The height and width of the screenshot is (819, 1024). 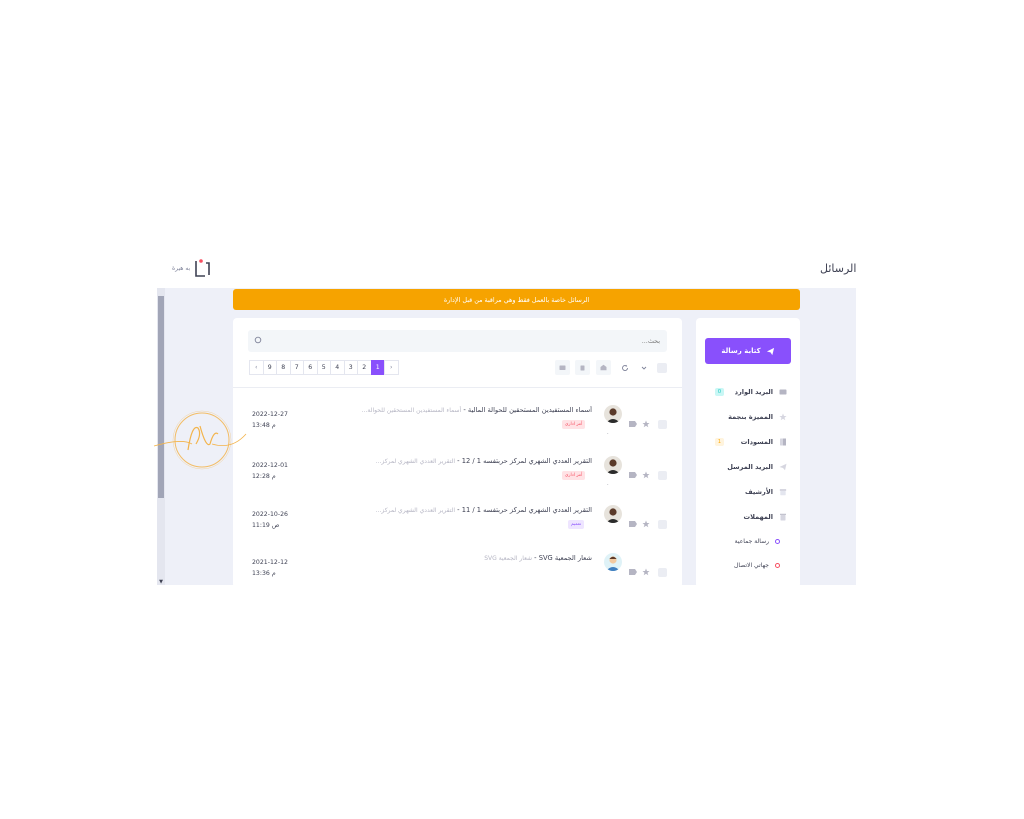 I want to click on page-7: 7, so click(x=296, y=367).